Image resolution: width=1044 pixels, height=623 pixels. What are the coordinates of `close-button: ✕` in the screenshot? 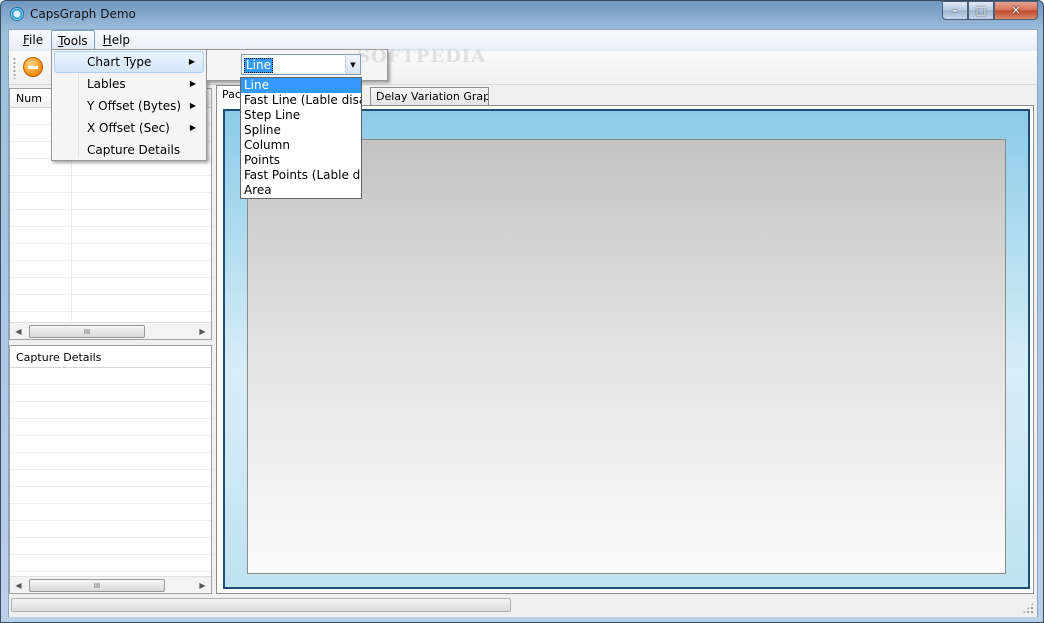 It's located at (1016, 10).